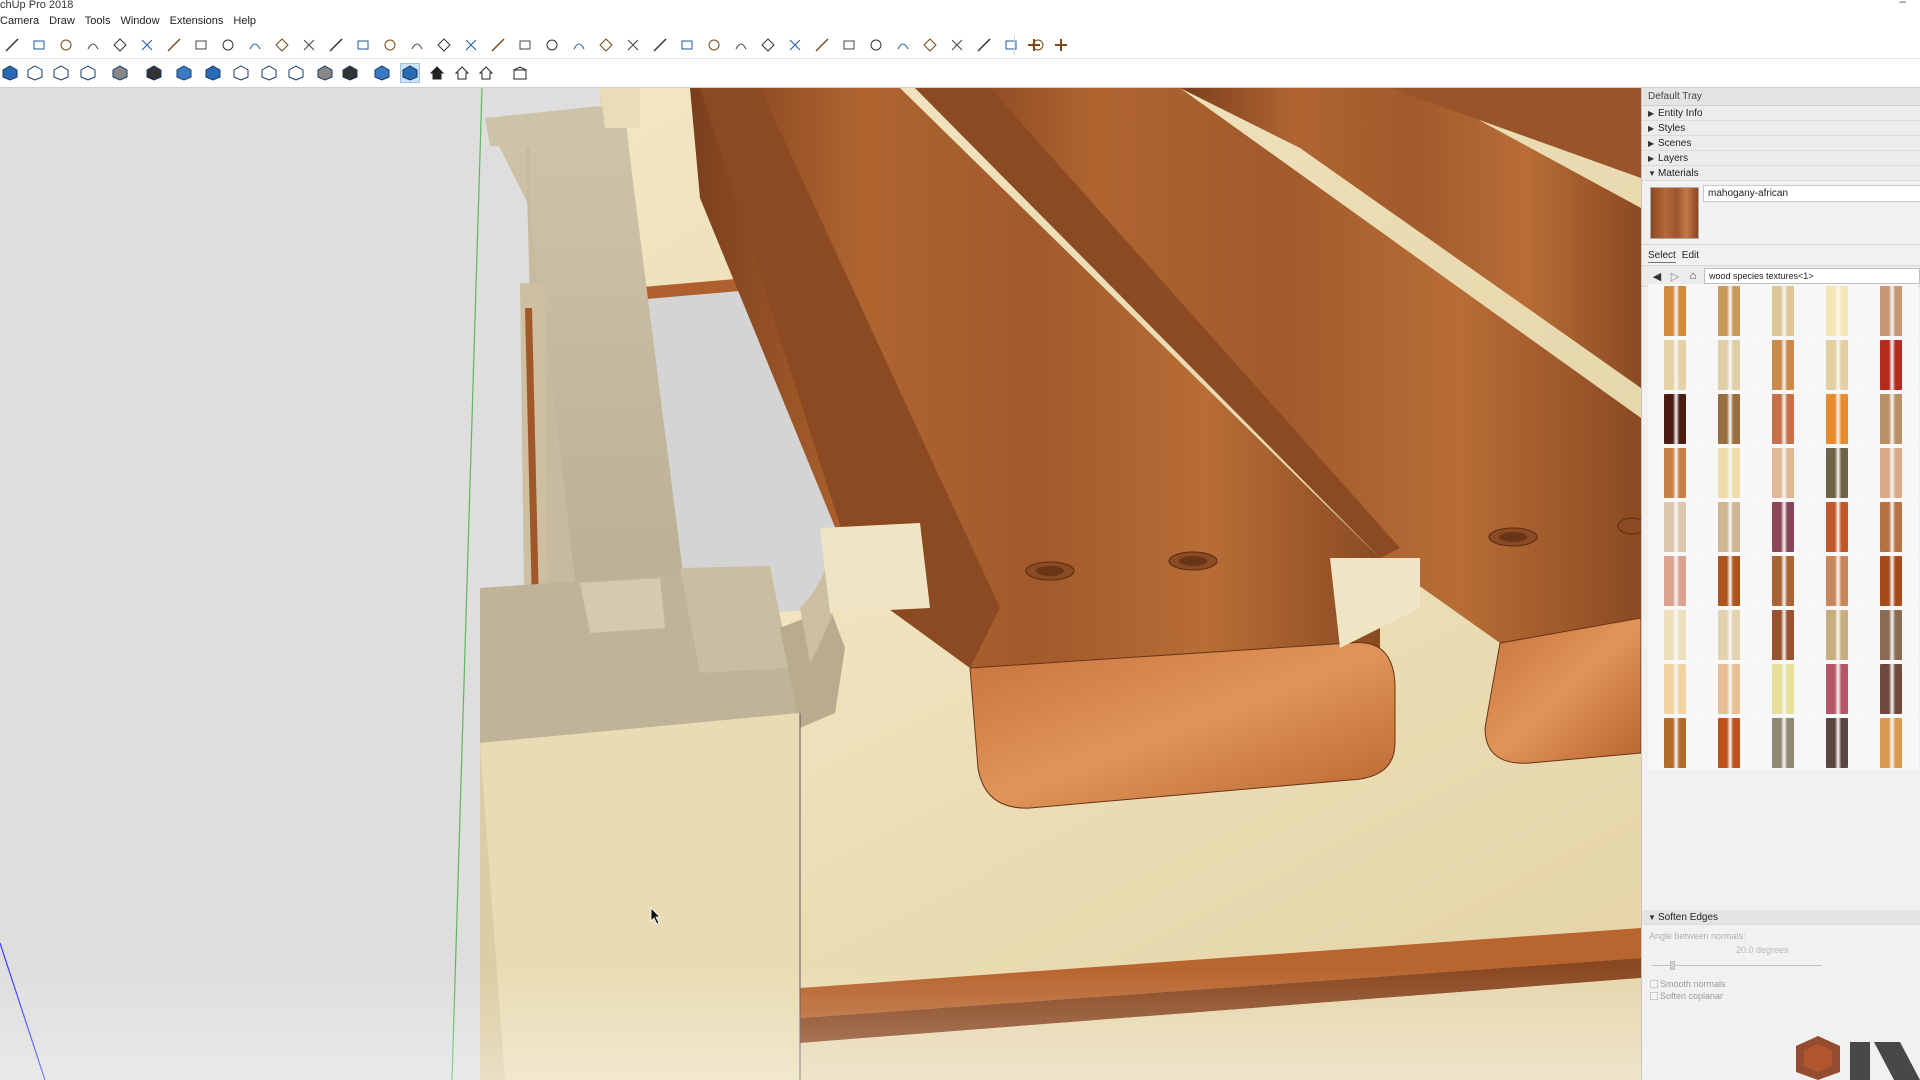 The image size is (1920, 1080). Describe the element at coordinates (1811, 193) in the screenshot. I see `material-name-field: mahogany-african` at that location.